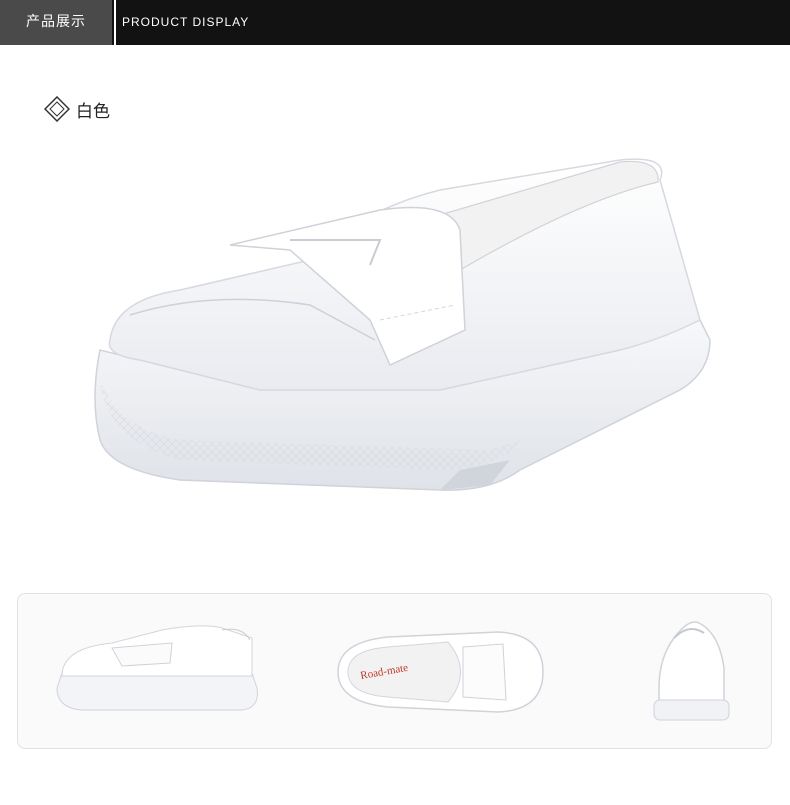 The width and height of the screenshot is (790, 805). Describe the element at coordinates (115, 22) in the screenshot. I see `divider` at that location.